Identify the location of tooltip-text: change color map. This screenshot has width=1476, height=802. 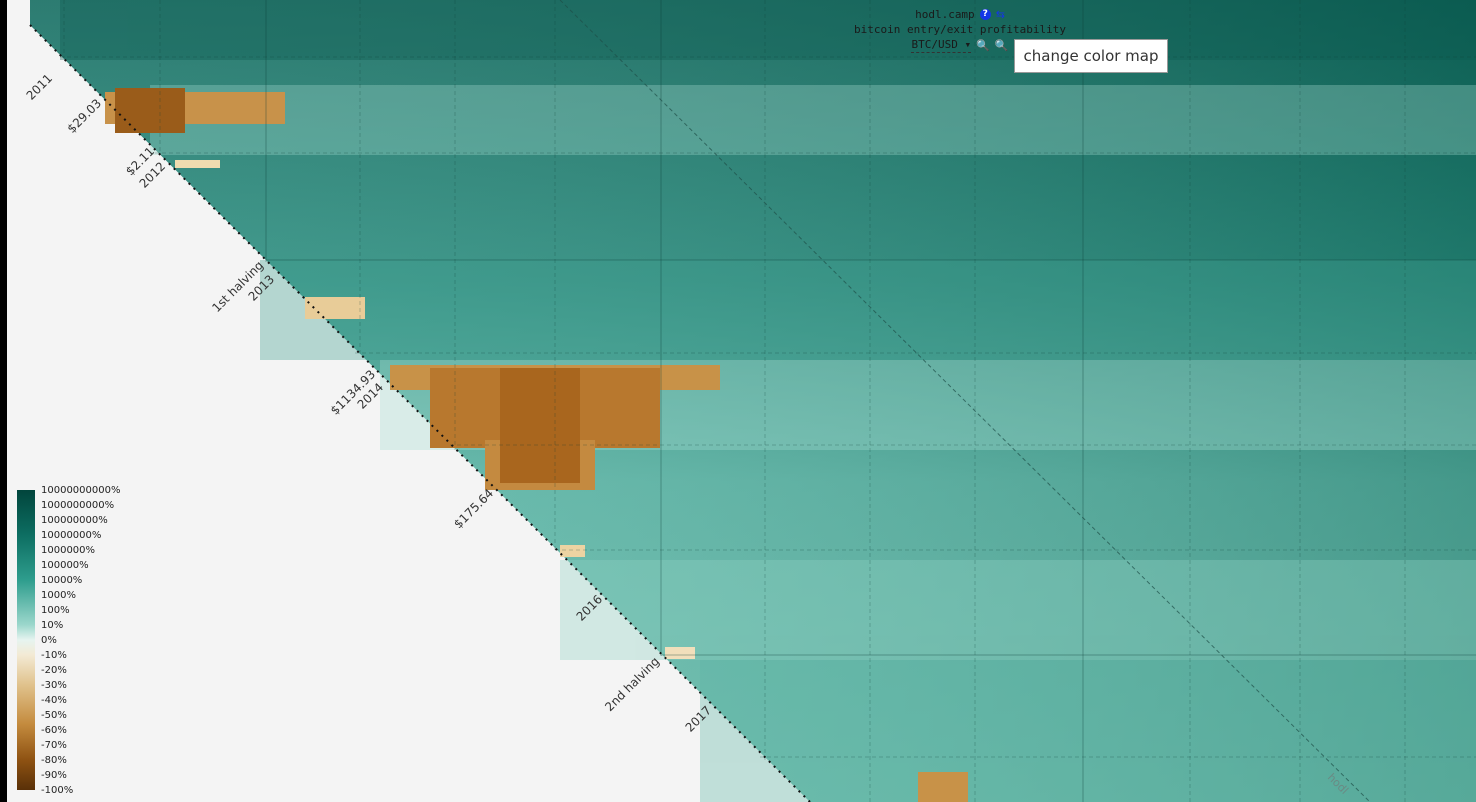
(1091, 56).